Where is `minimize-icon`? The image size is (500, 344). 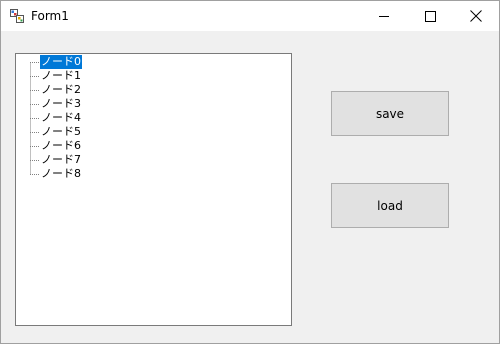
minimize-icon is located at coordinates (384, 16).